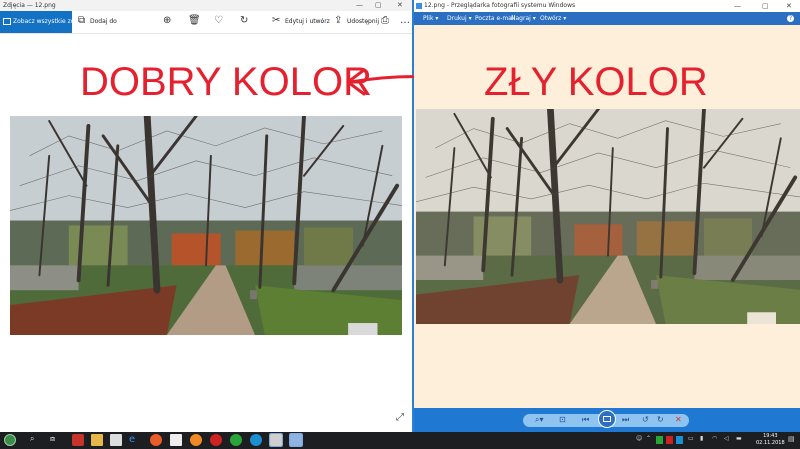  I want to click on good-color-label: DOBRY KOLOR, so click(226, 82).